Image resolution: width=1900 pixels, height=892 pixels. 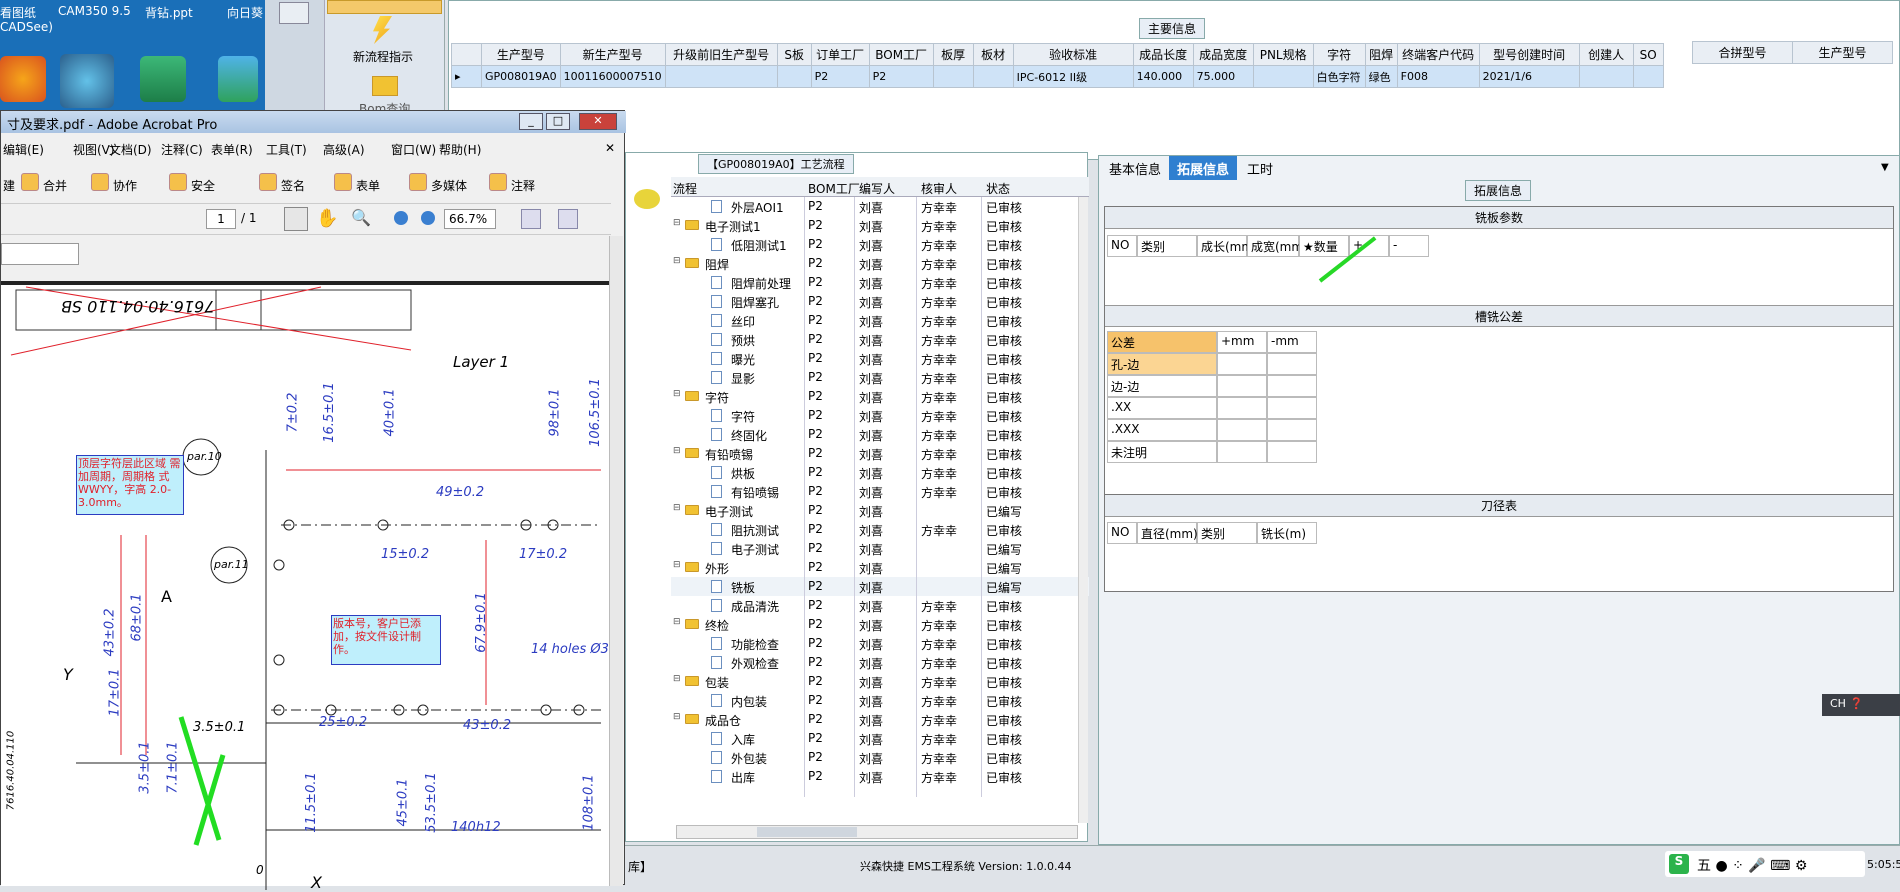 What do you see at coordinates (721, 54) in the screenshot?
I see `col-header: 升级前旧生产型号` at bounding box center [721, 54].